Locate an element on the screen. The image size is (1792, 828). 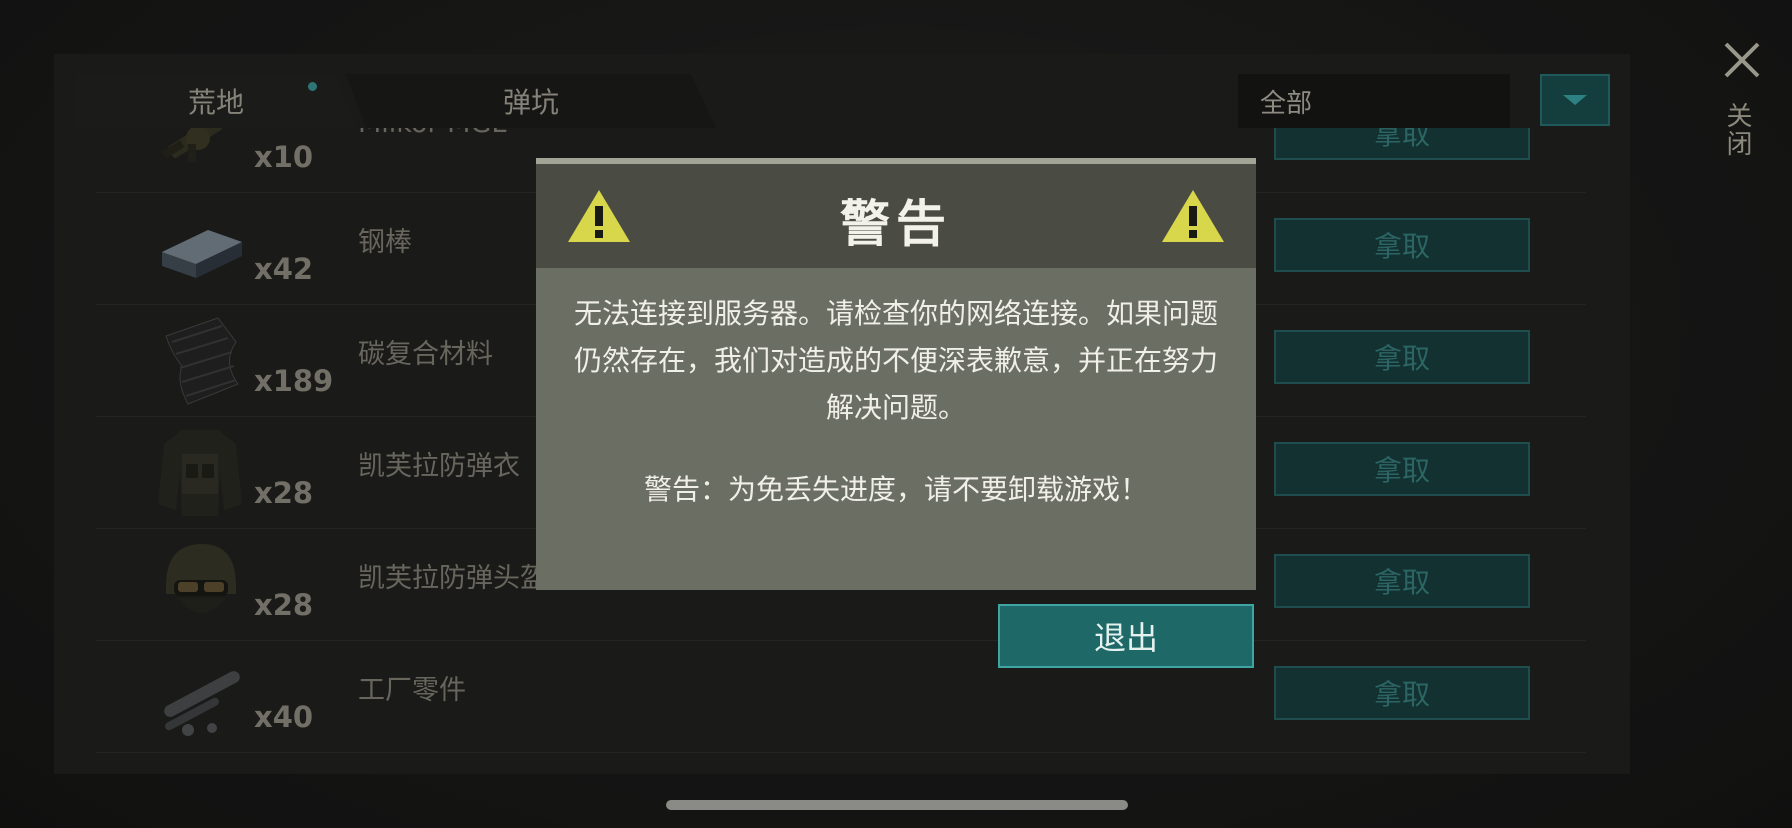
exit-button-label: 退出 is located at coordinates (1125, 638).